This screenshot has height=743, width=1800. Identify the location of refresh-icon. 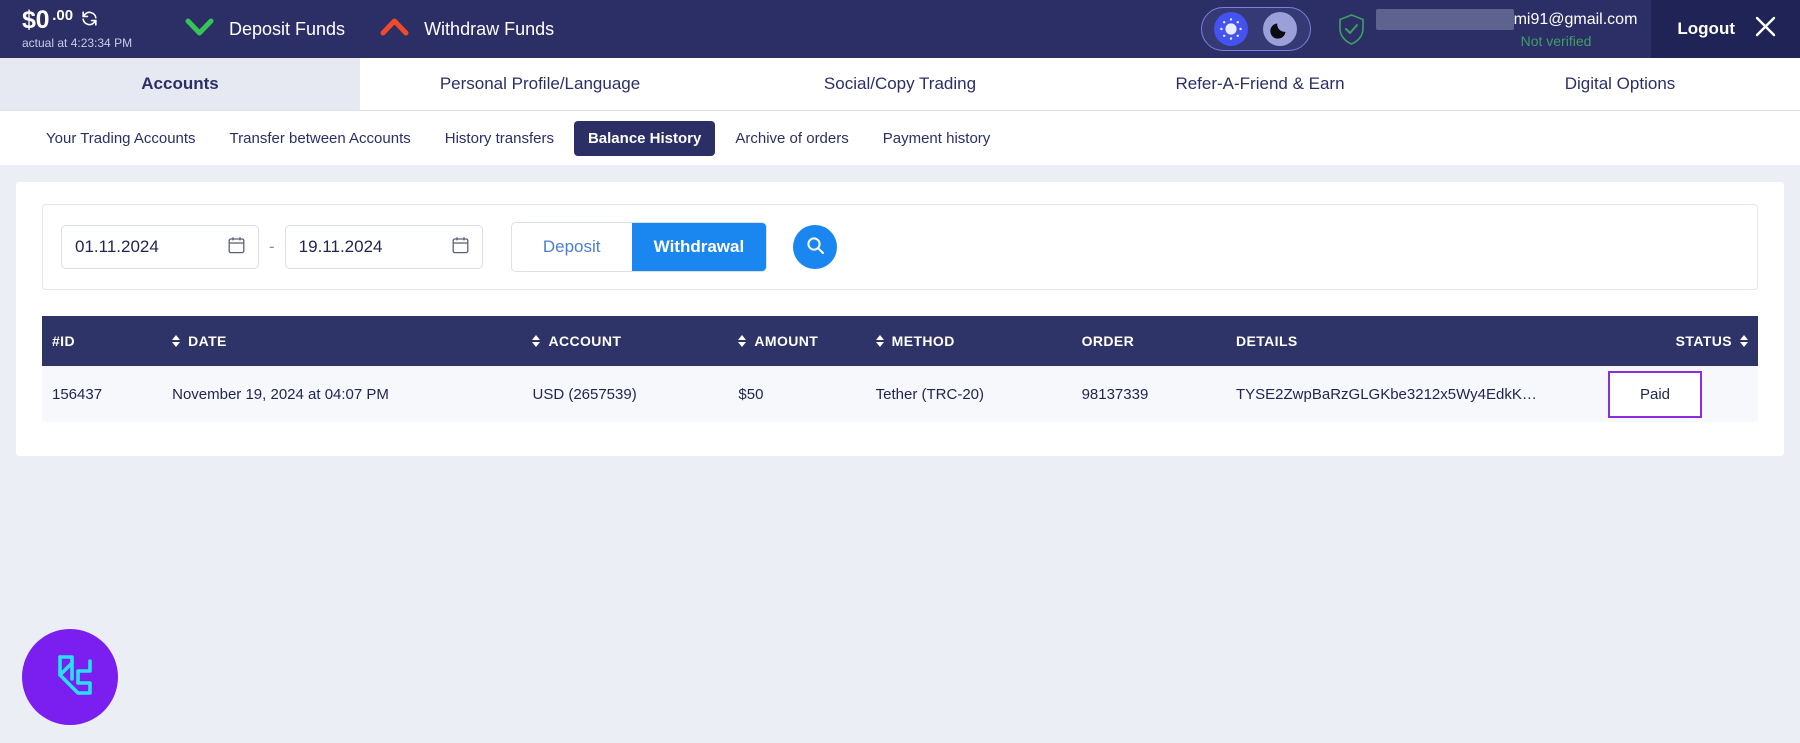
(89, 18).